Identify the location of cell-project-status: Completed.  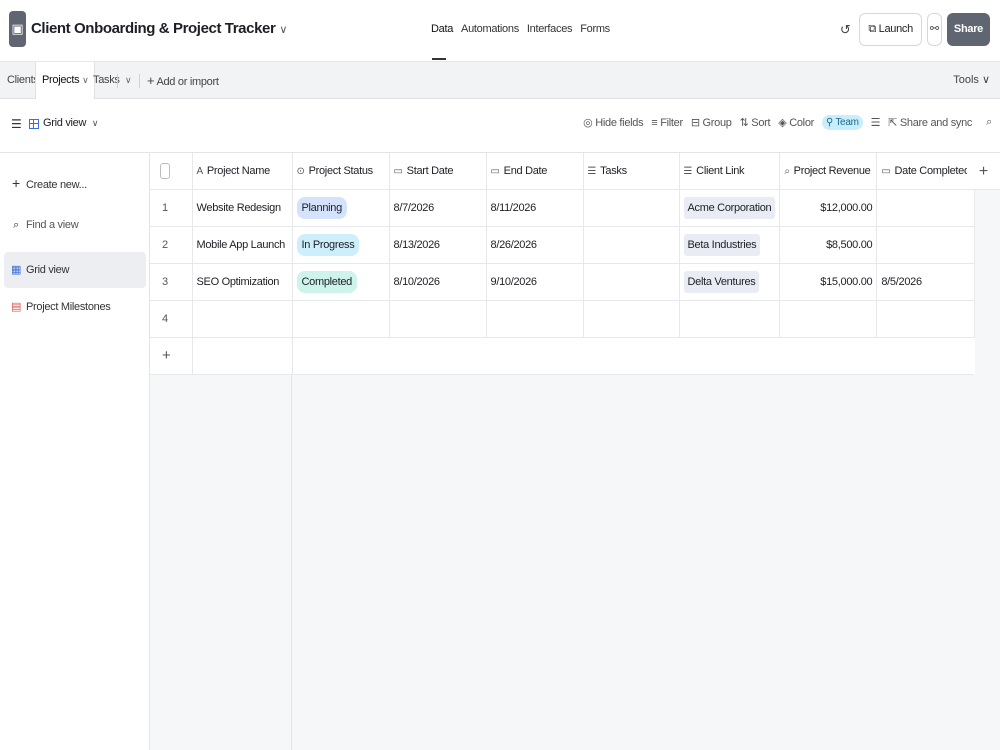
(341, 282).